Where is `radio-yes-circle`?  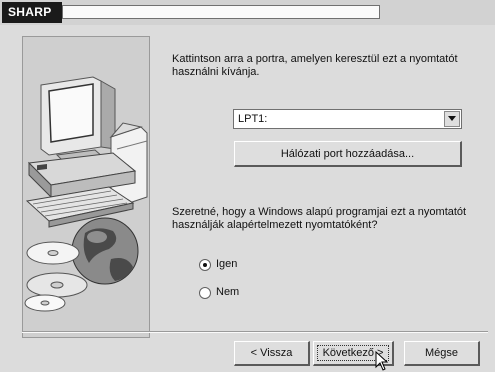 radio-yes-circle is located at coordinates (205, 265).